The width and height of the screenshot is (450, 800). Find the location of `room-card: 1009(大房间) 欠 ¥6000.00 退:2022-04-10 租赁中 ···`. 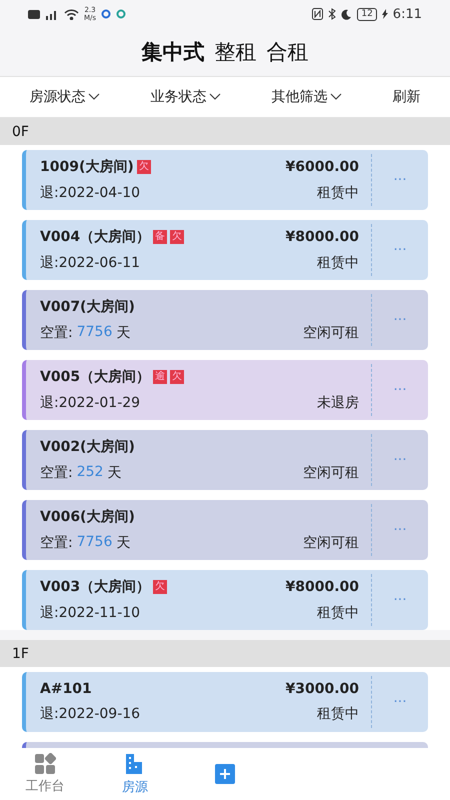

room-card: 1009(大房间) 欠 ¥6000.00 退:2022-04-10 租赁中 ··· is located at coordinates (225, 180).